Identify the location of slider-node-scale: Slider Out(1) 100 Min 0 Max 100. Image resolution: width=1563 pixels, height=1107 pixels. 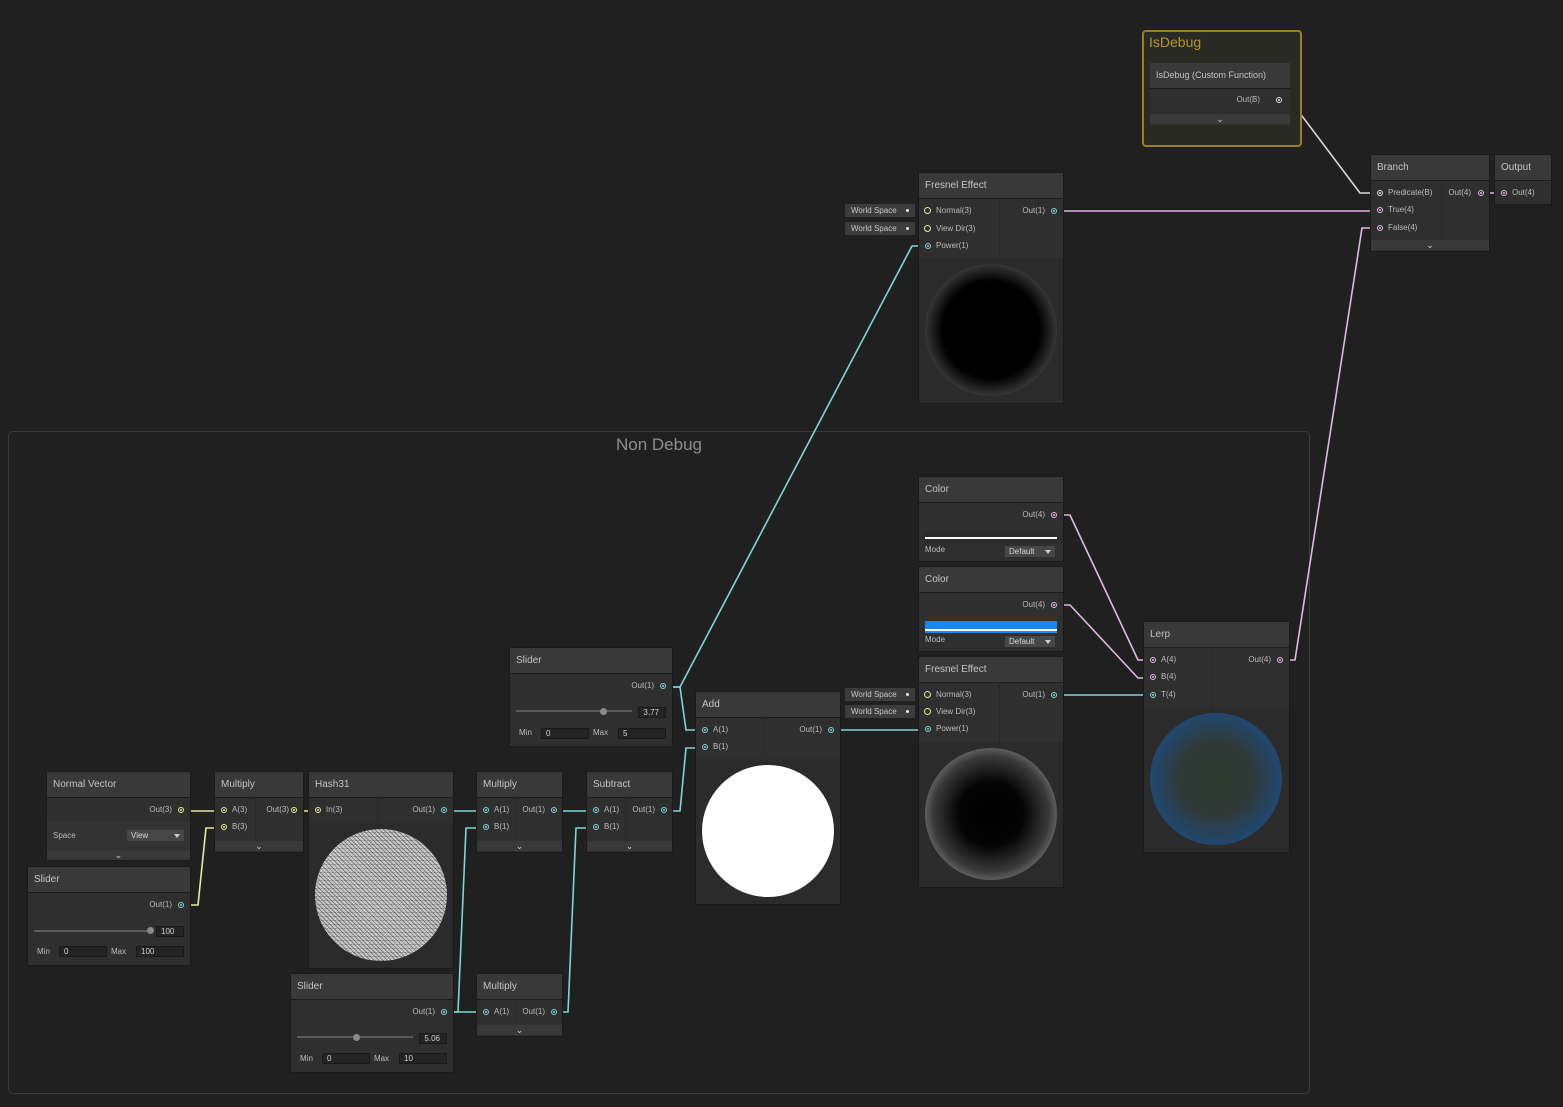
(109, 916).